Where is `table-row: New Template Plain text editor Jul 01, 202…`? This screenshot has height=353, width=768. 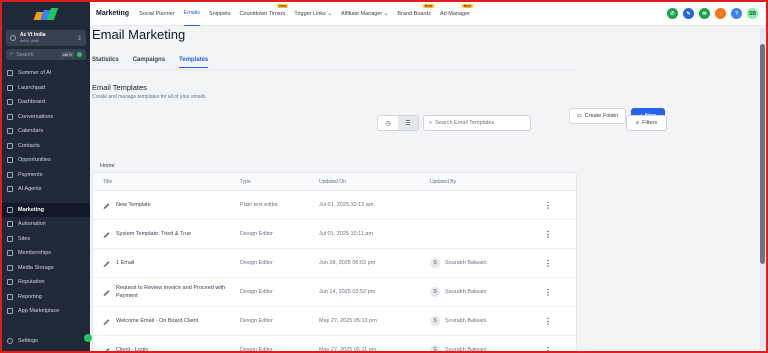 table-row: New Template Plain text editor Jul 01, 202… is located at coordinates (334, 205).